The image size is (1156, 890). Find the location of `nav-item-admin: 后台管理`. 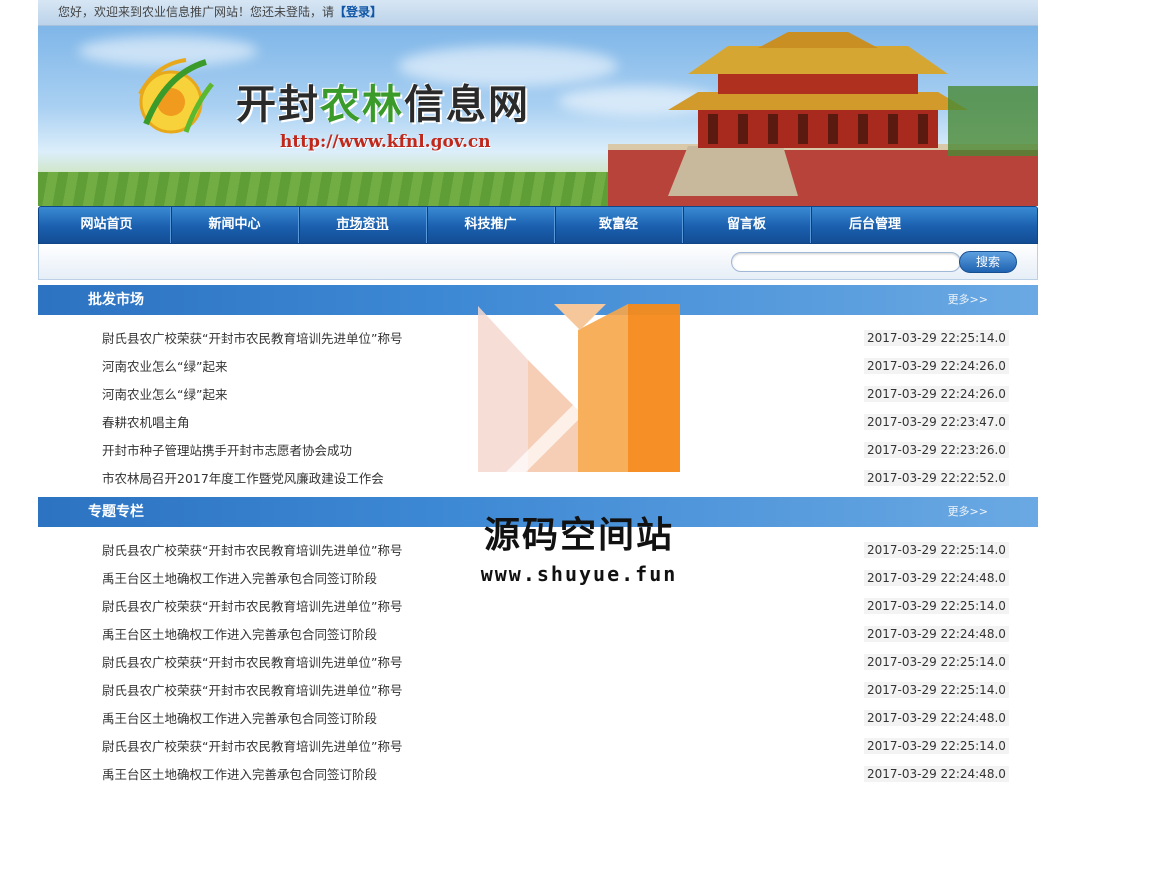

nav-item-admin: 后台管理 is located at coordinates (875, 225).